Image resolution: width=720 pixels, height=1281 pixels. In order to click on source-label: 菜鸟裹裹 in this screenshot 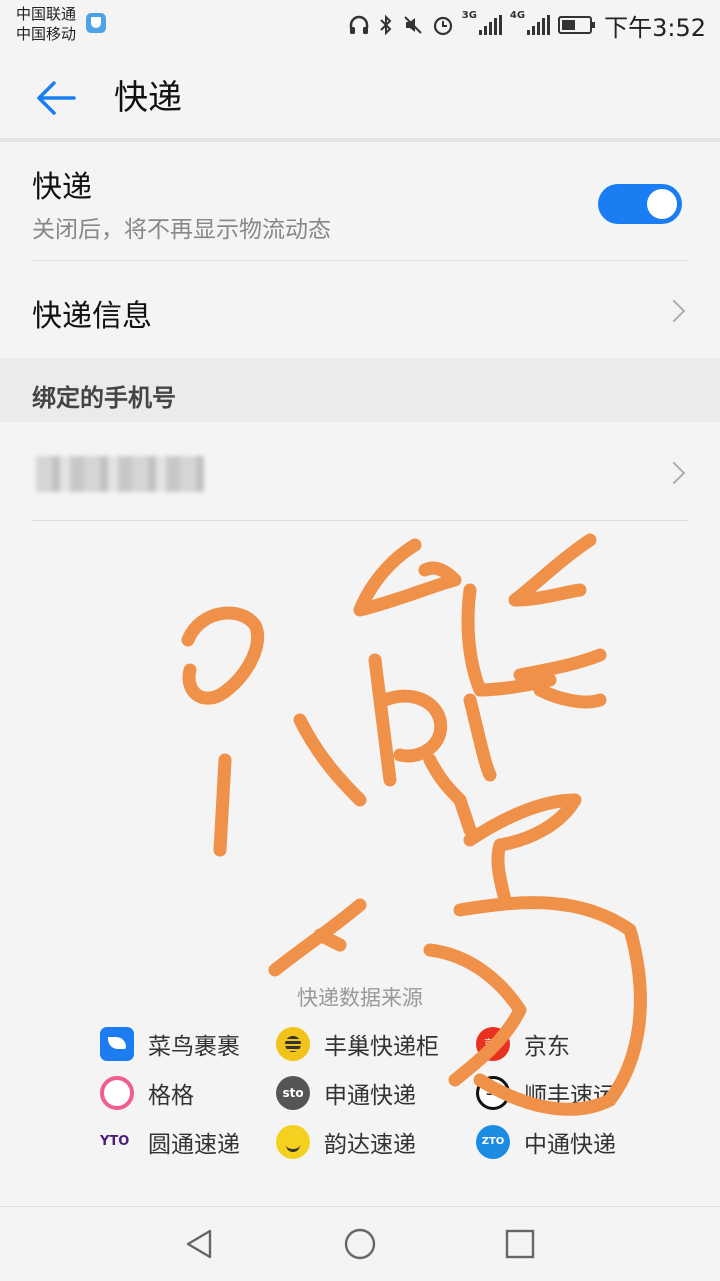, I will do `click(194, 1047)`.